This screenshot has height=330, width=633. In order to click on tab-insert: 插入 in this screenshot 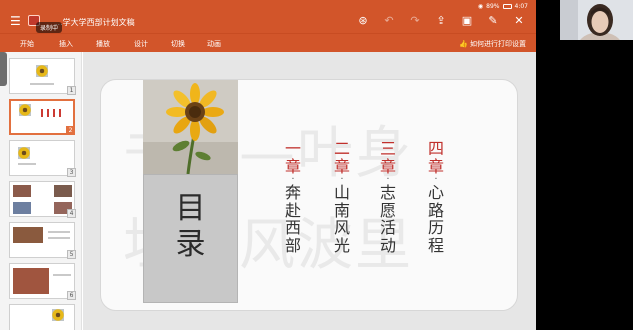, I will do `click(66, 44)`.